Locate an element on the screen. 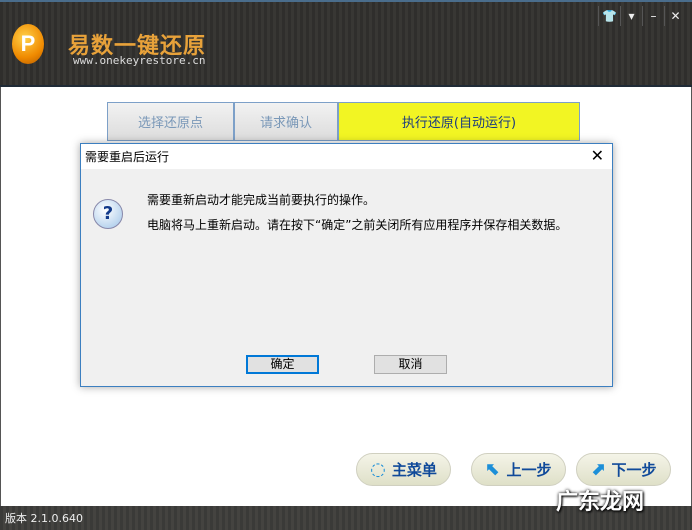  watermark: 广东龙网 is located at coordinates (600, 502).